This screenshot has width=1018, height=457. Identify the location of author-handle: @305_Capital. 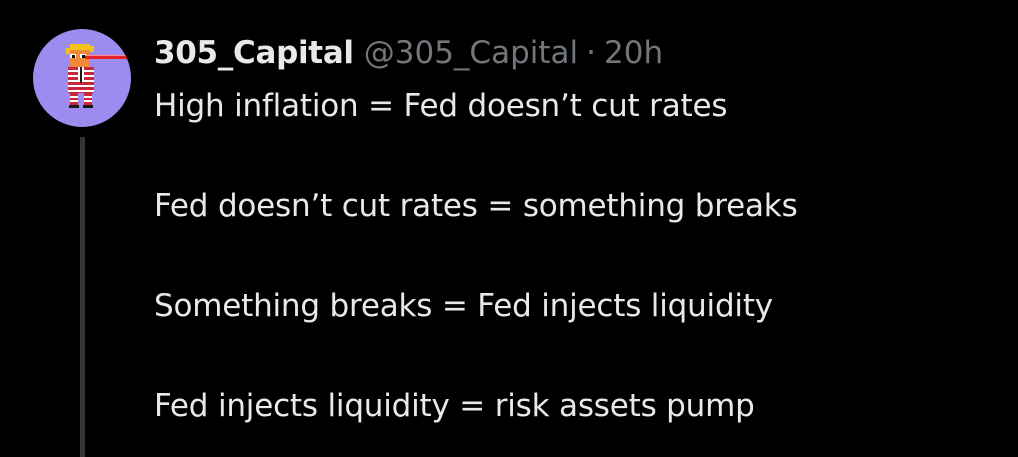
(471, 53).